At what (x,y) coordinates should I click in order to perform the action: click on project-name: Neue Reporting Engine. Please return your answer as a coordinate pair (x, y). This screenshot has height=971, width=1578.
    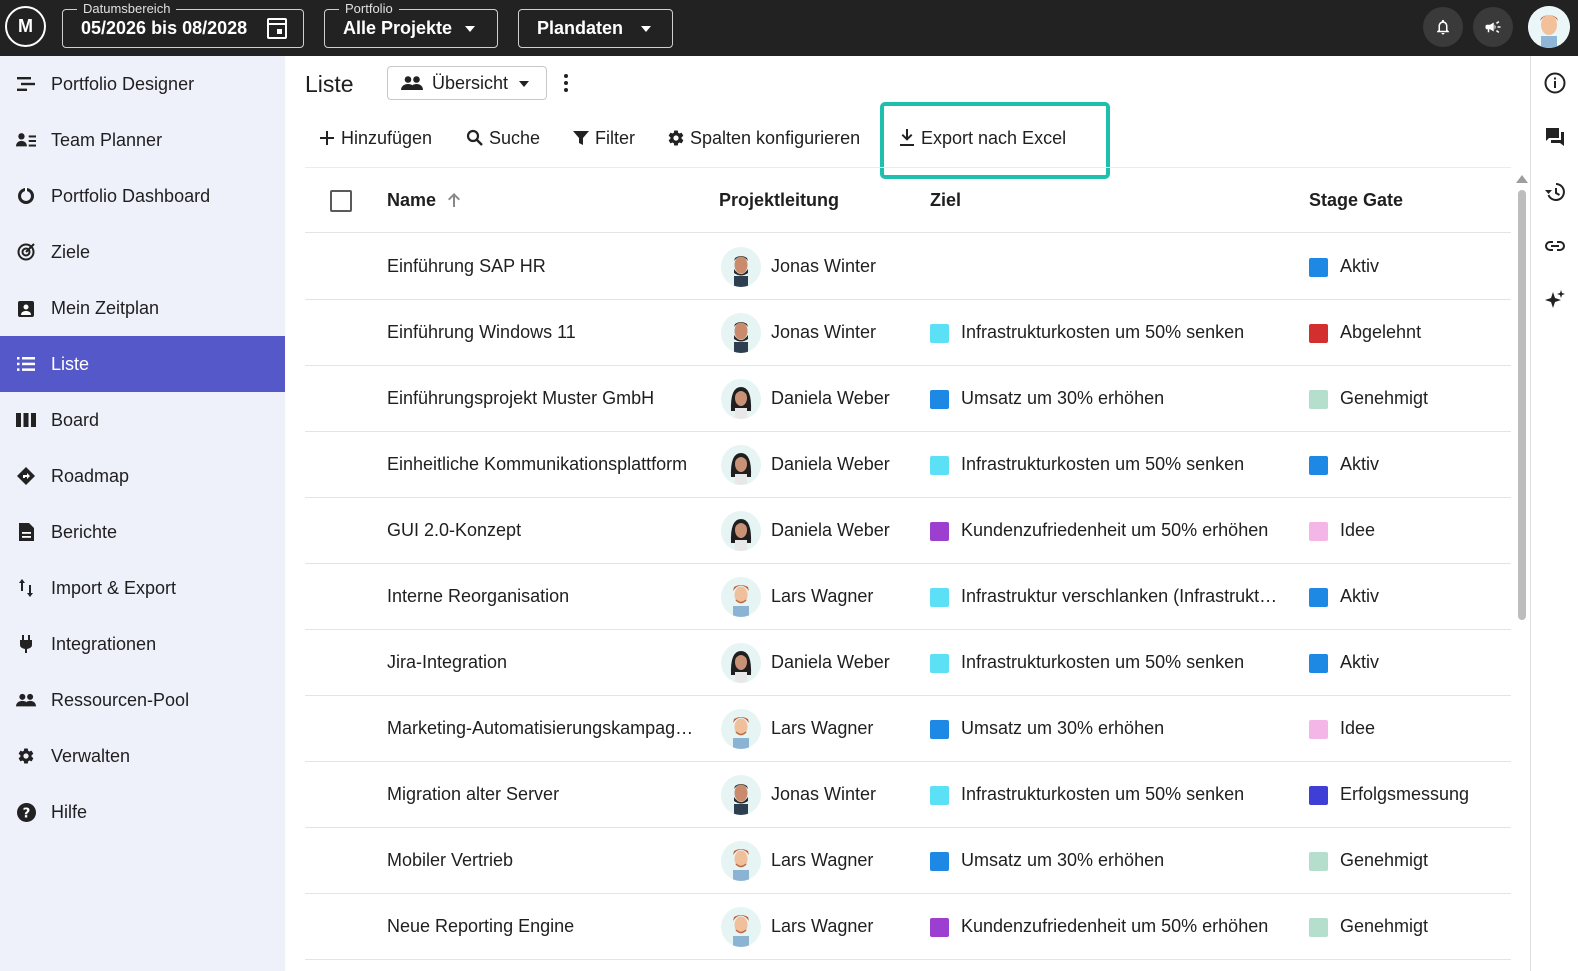
    Looking at the image, I should click on (480, 926).